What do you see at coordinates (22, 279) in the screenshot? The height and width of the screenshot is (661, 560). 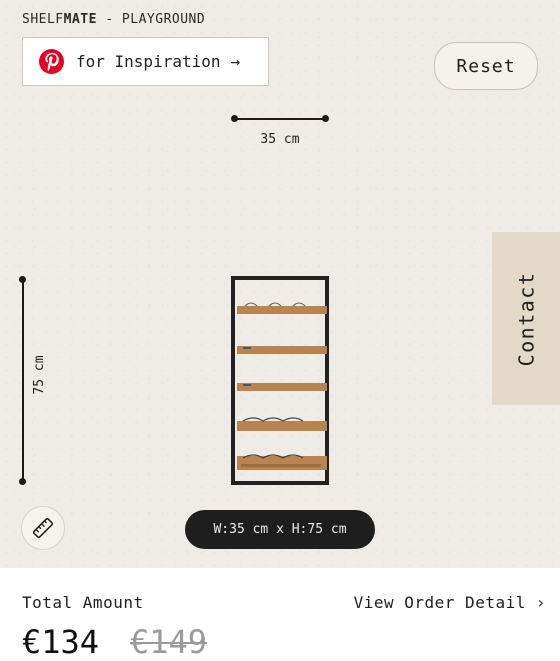 I see `height-dimension-start-dot` at bounding box center [22, 279].